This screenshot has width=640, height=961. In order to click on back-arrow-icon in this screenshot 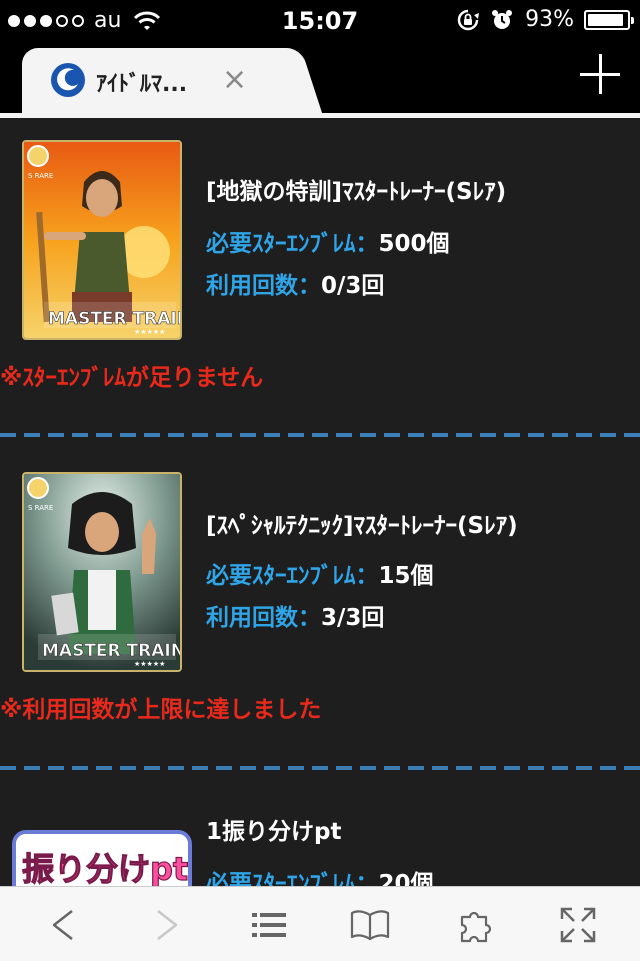, I will do `click(64, 925)`.